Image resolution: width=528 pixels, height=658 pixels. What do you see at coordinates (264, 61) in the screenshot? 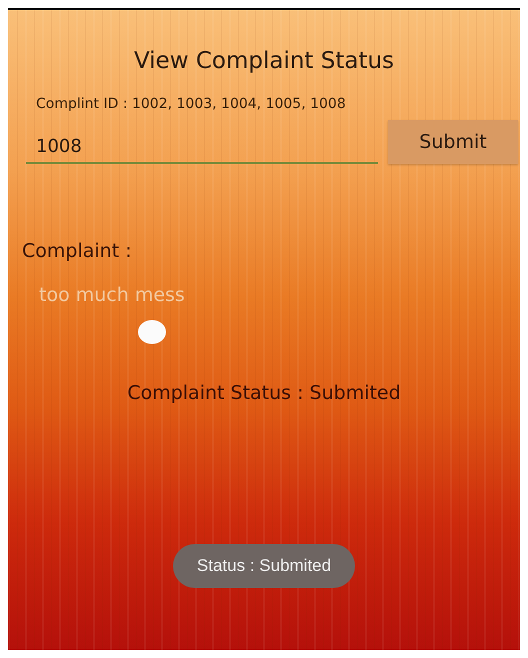
I see `page-title: View Complaint Status` at bounding box center [264, 61].